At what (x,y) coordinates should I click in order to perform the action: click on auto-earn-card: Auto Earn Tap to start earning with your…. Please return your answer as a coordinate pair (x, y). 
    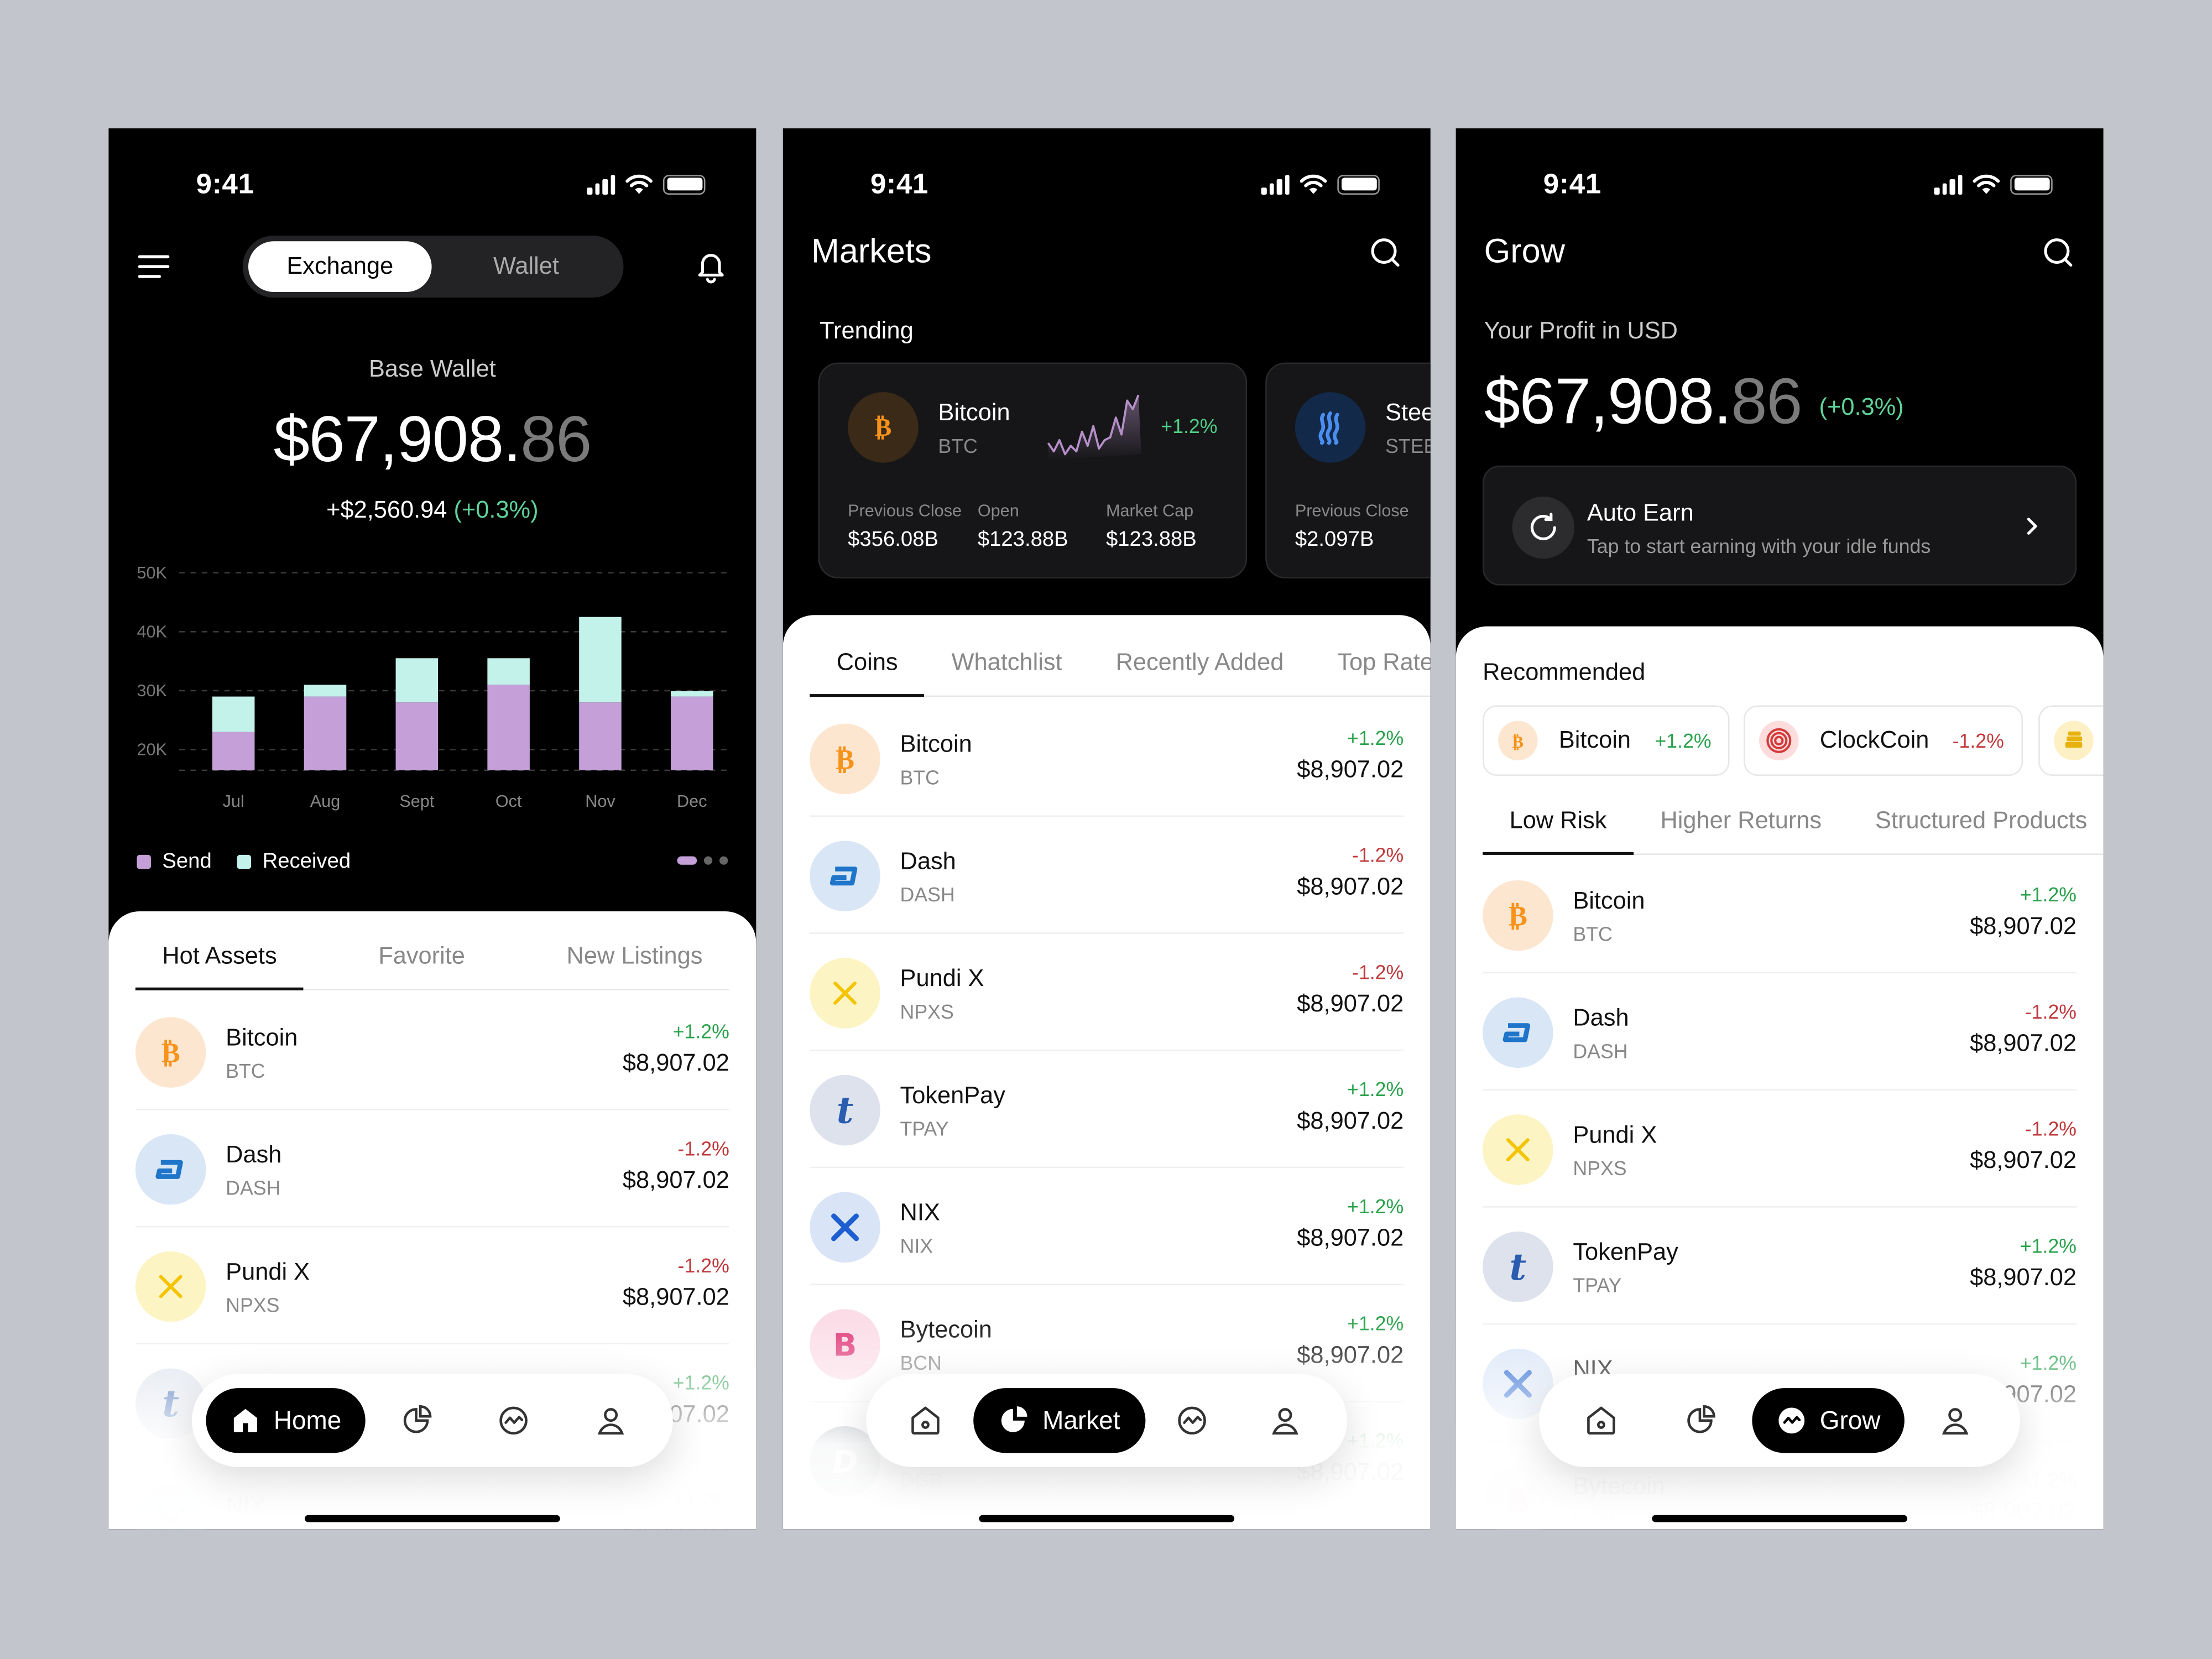
    Looking at the image, I should click on (1780, 526).